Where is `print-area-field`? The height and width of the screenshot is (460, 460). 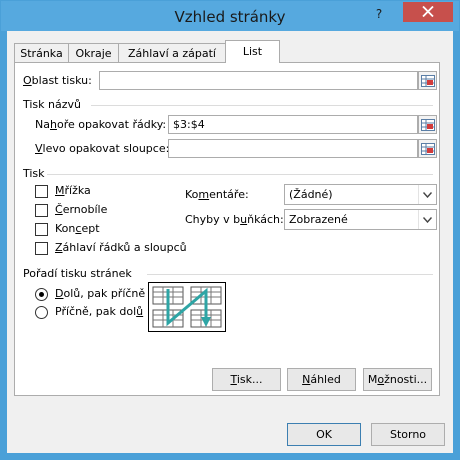 print-area-field is located at coordinates (258, 80).